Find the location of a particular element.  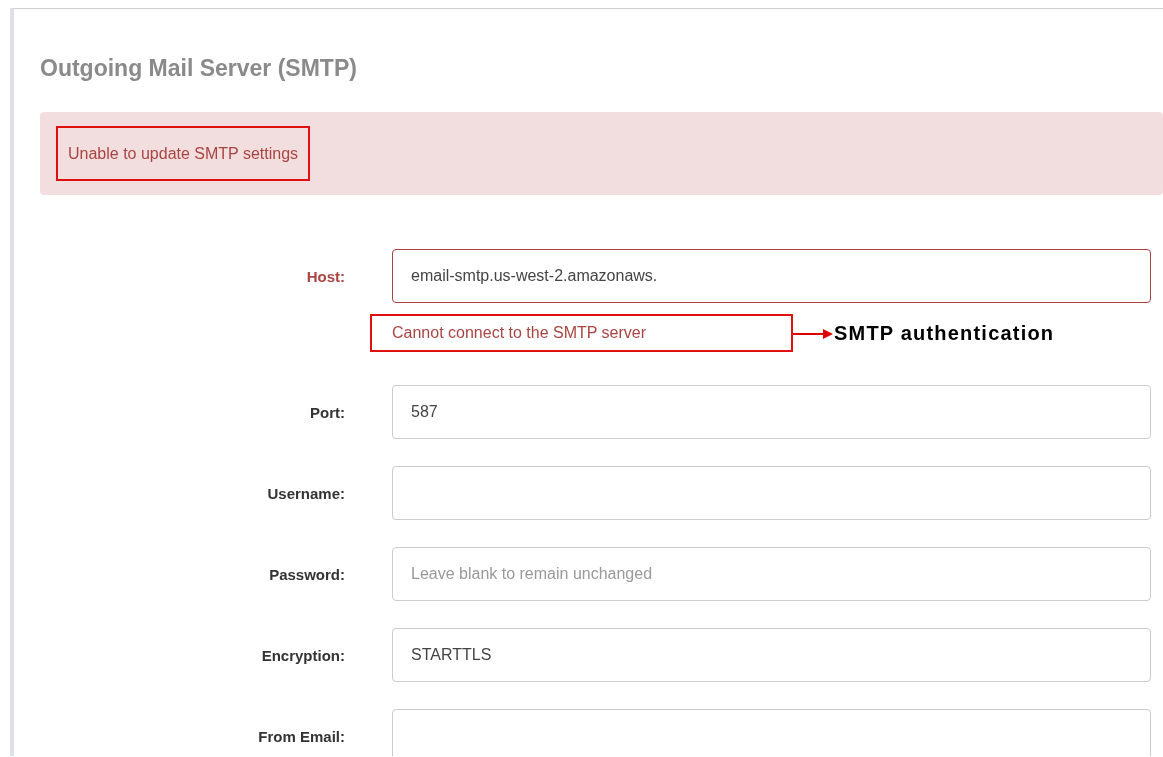

field-label: Username: is located at coordinates (305, 493).